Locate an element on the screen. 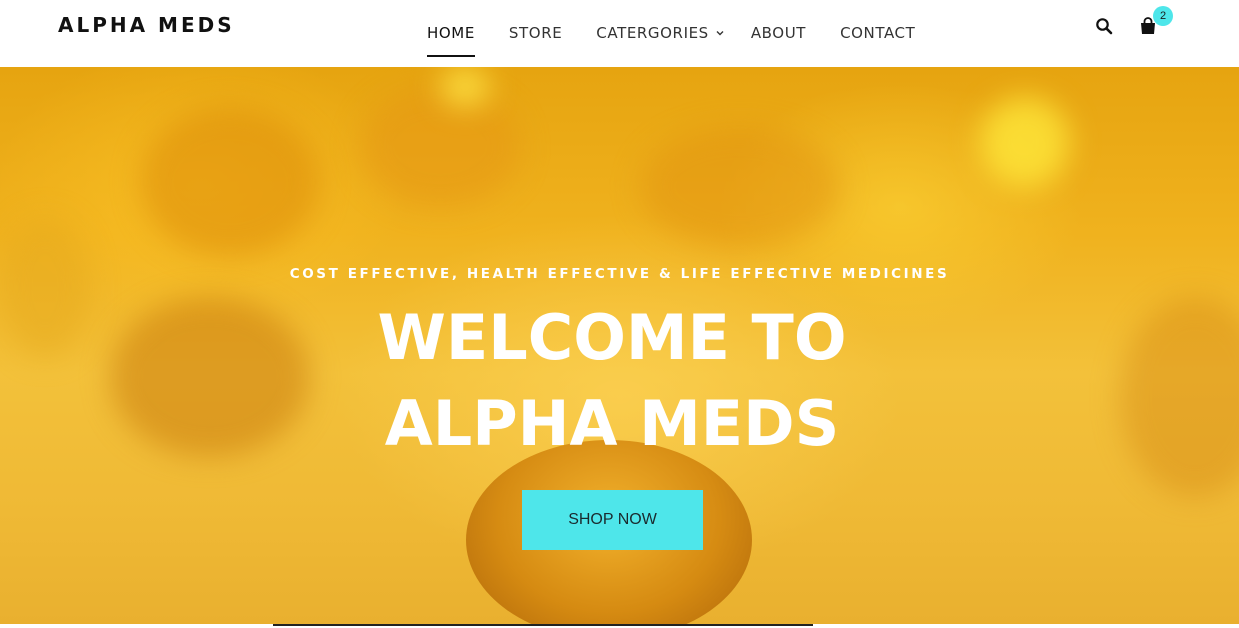 Image resolution: width=1239 pixels, height=628 pixels. nav-item-label: CONTACT is located at coordinates (878, 33).